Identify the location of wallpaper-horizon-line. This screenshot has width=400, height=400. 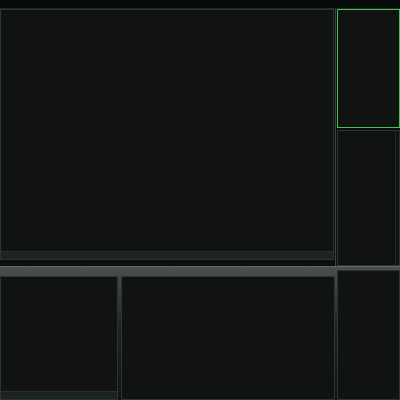
(200, 266).